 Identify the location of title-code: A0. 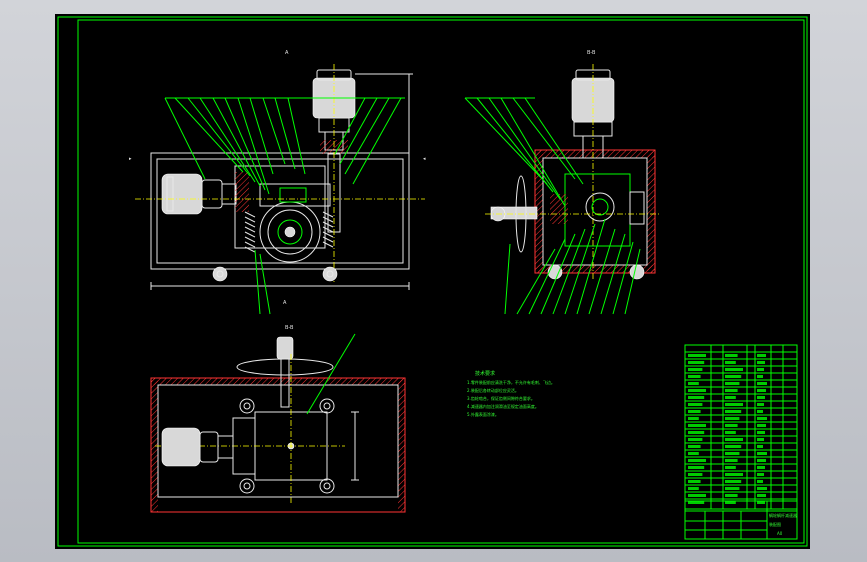
(780, 533).